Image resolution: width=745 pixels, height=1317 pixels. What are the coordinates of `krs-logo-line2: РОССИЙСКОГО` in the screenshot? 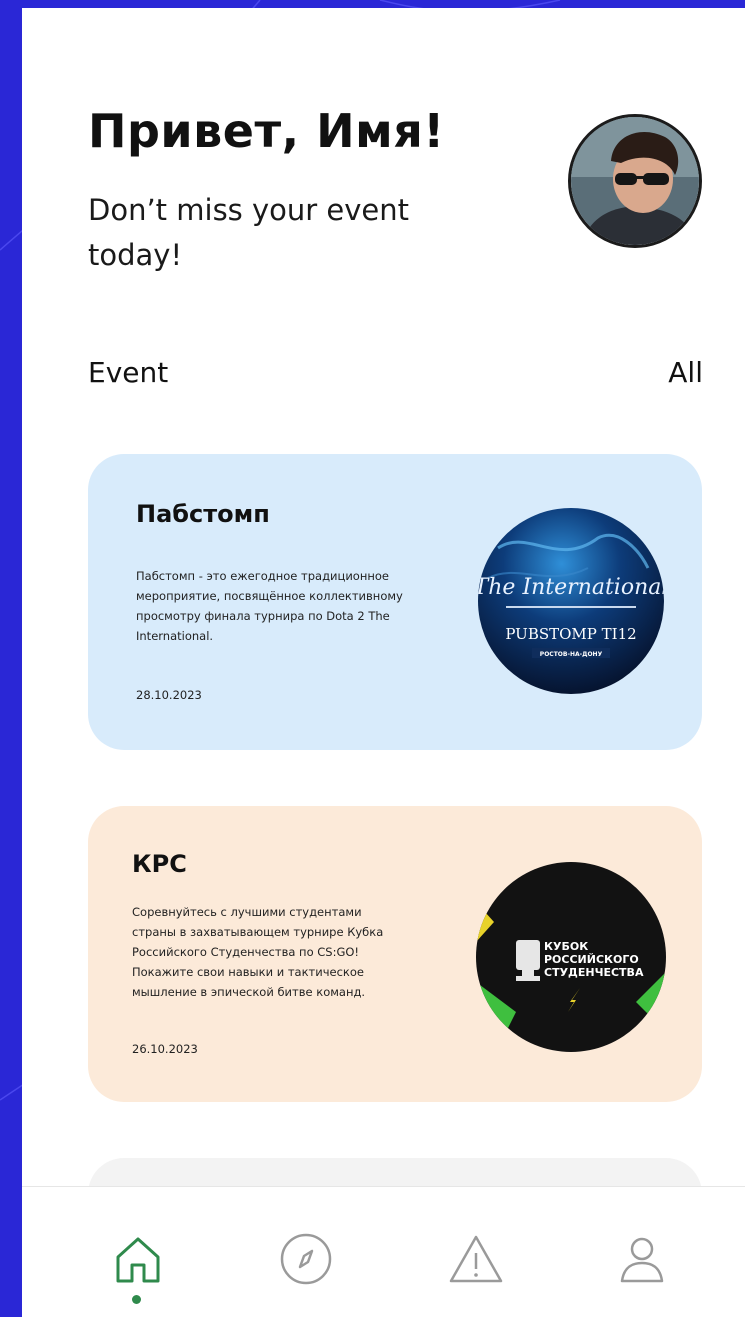 It's located at (591, 959).